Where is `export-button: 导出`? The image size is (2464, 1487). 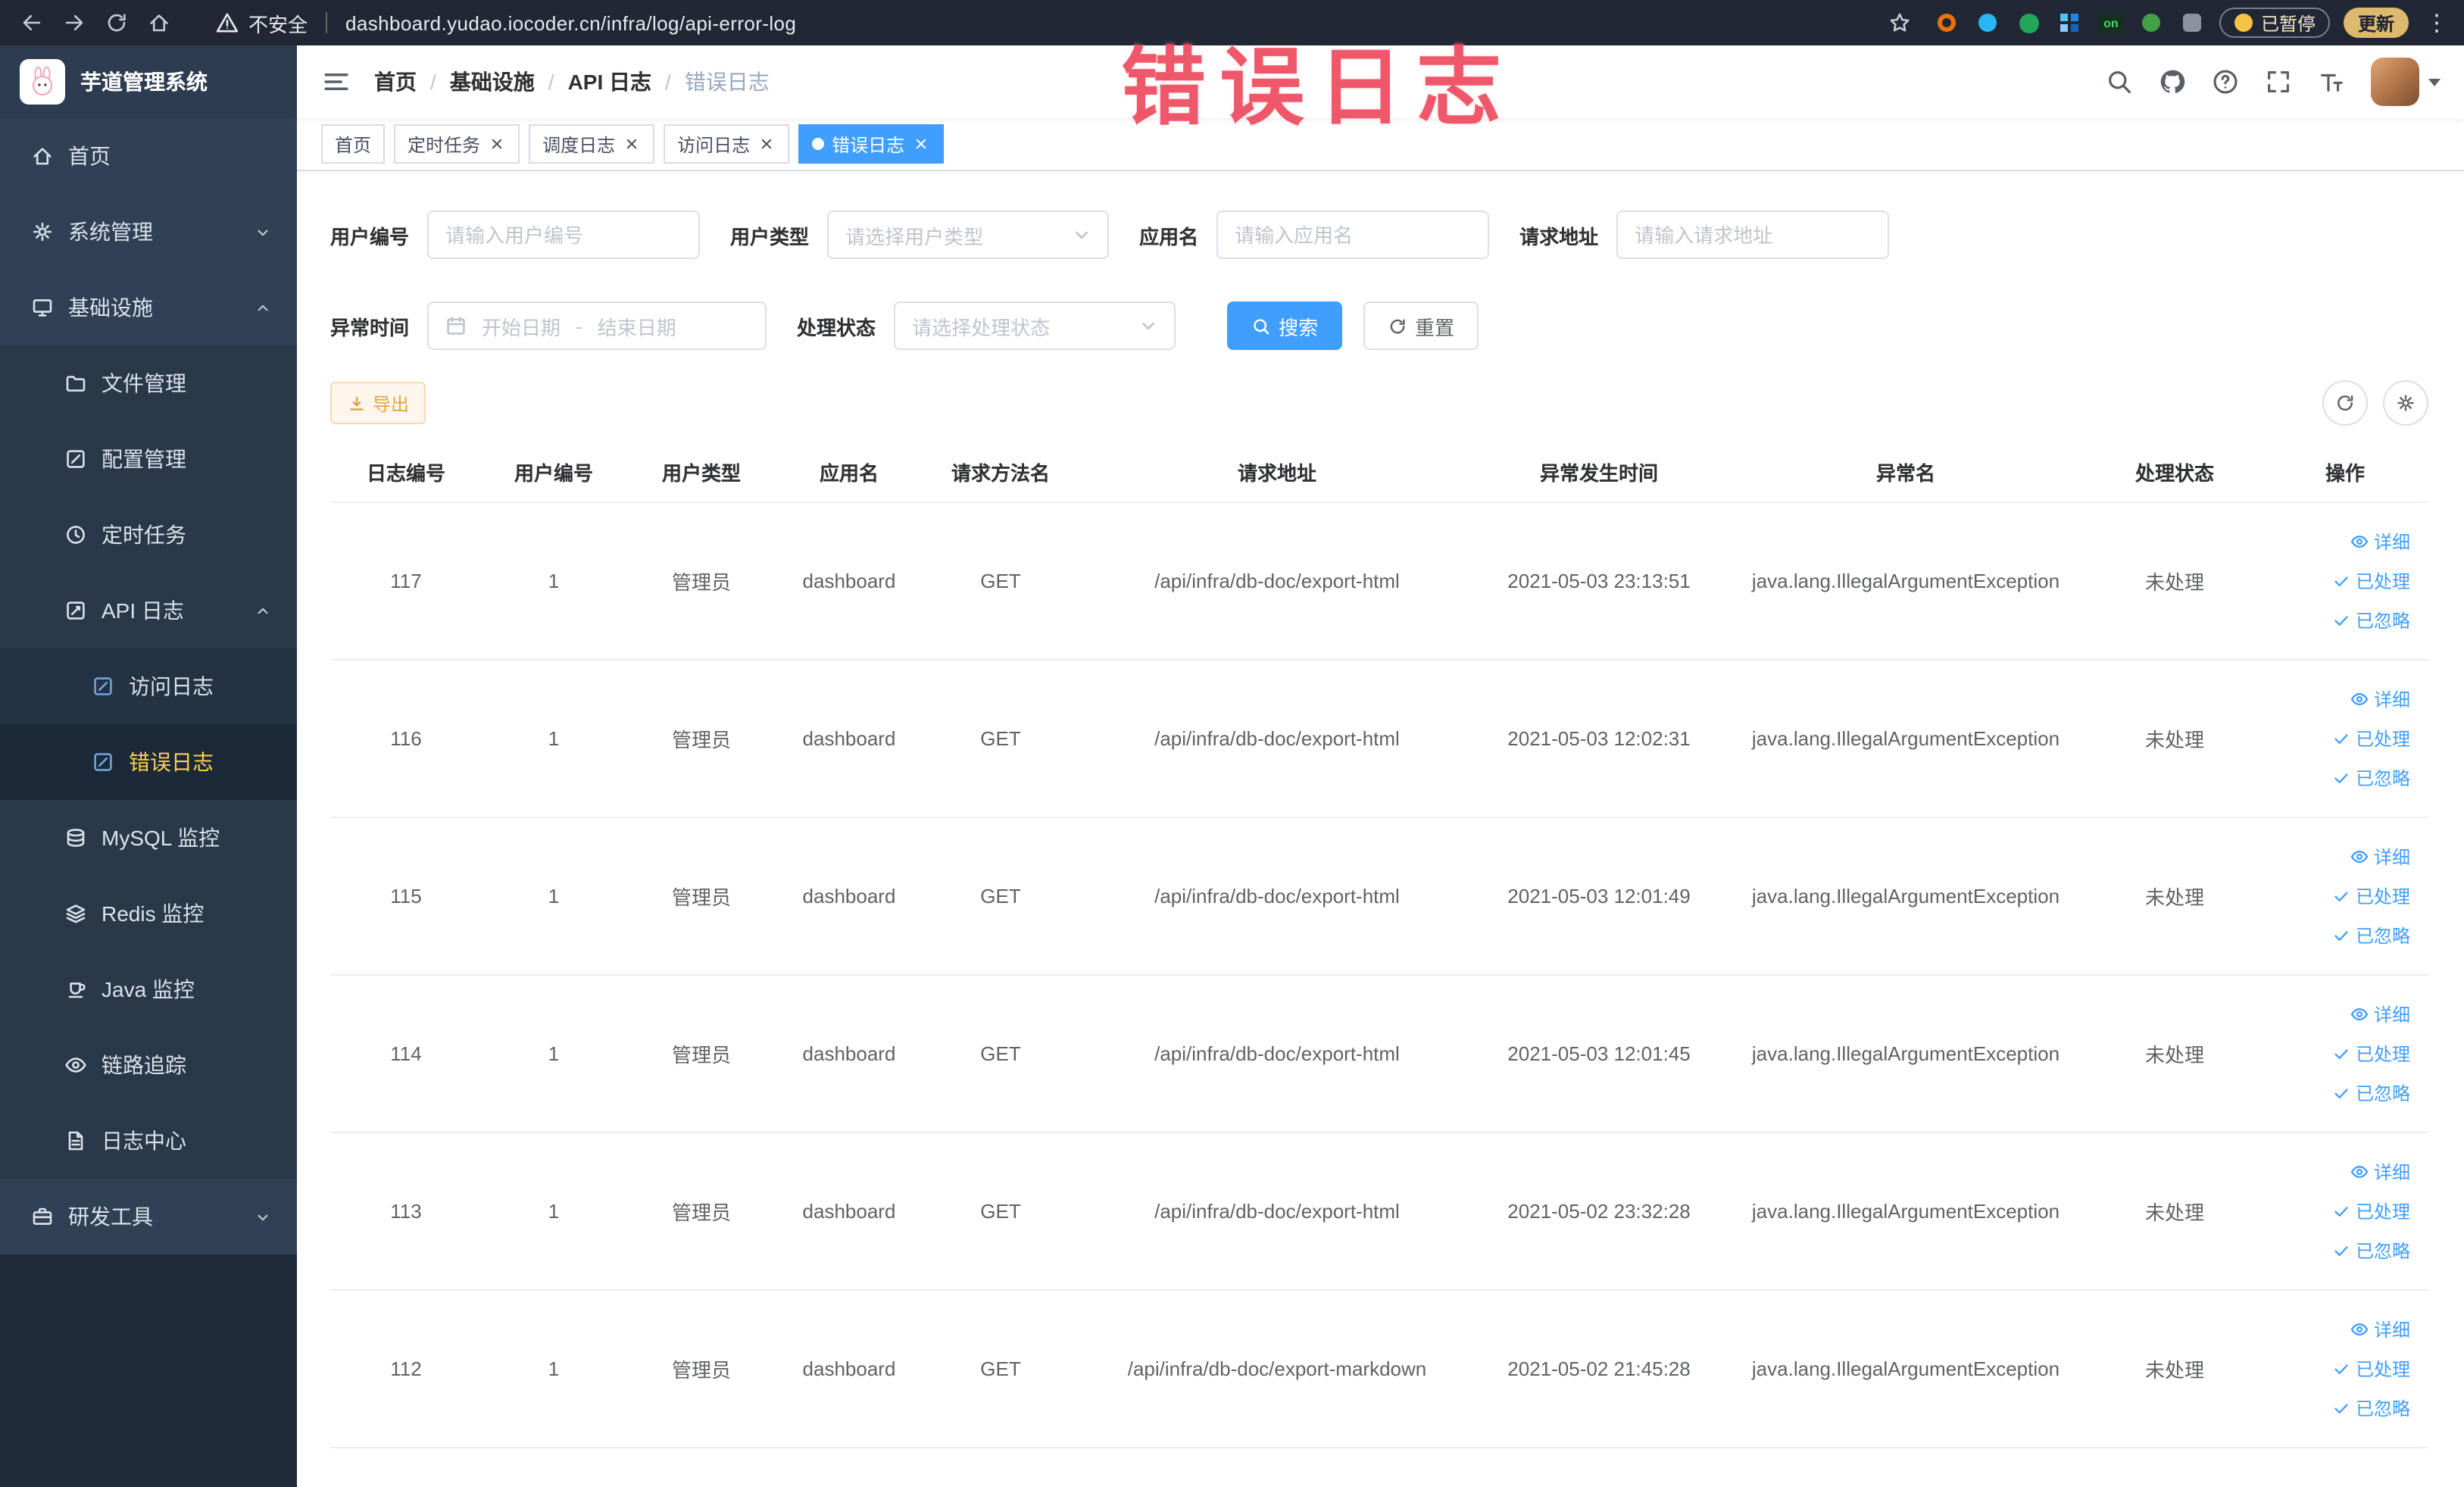 export-button: 导出 is located at coordinates (378, 403).